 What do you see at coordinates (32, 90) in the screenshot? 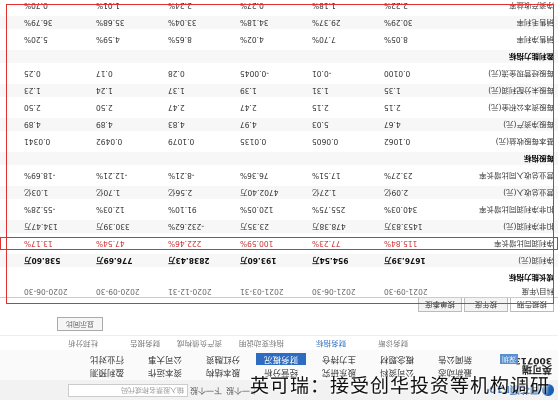
I see `table-cell: 1.23` at bounding box center [32, 90].